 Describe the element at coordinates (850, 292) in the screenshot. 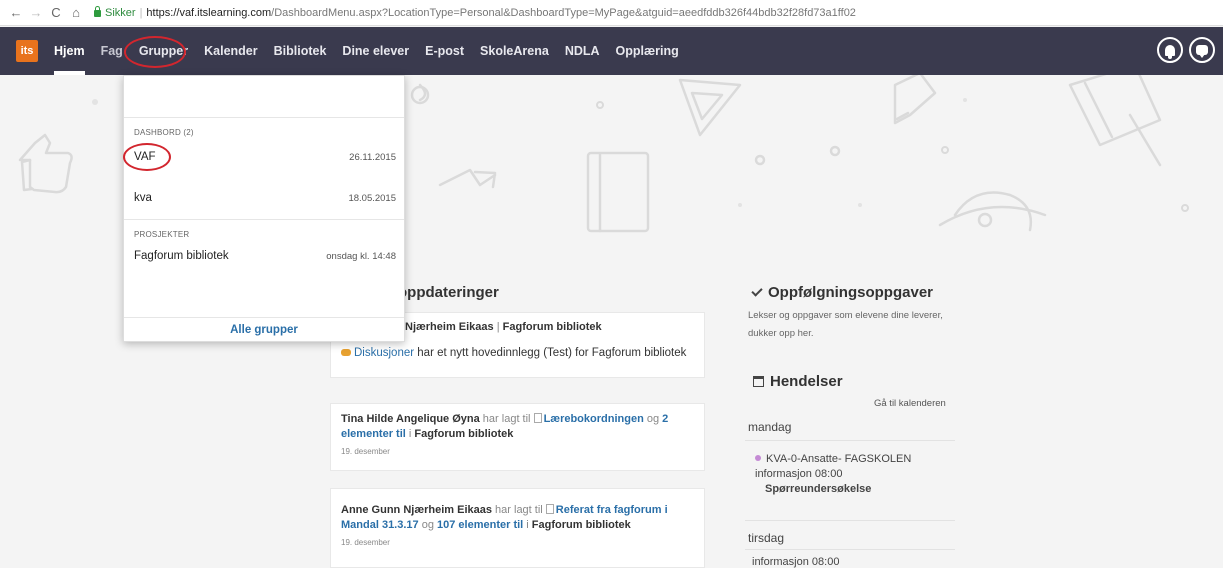

I see `followup-title: Oppfølgningsoppgaver` at that location.